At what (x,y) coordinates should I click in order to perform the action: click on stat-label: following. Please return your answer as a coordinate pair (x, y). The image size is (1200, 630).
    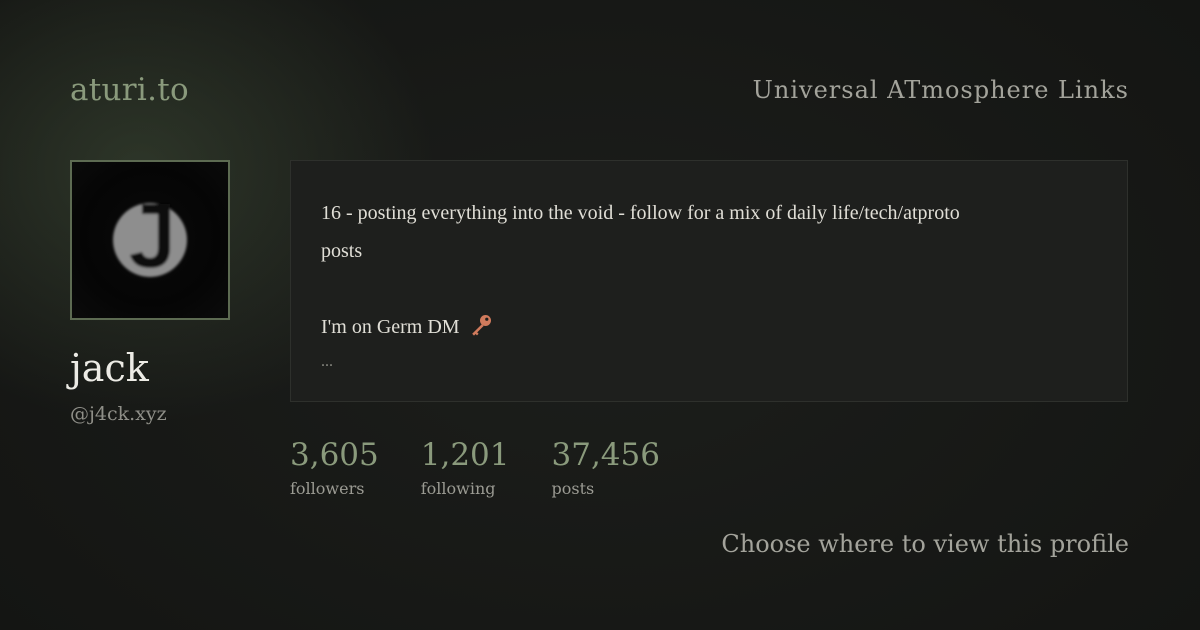
    Looking at the image, I should click on (458, 488).